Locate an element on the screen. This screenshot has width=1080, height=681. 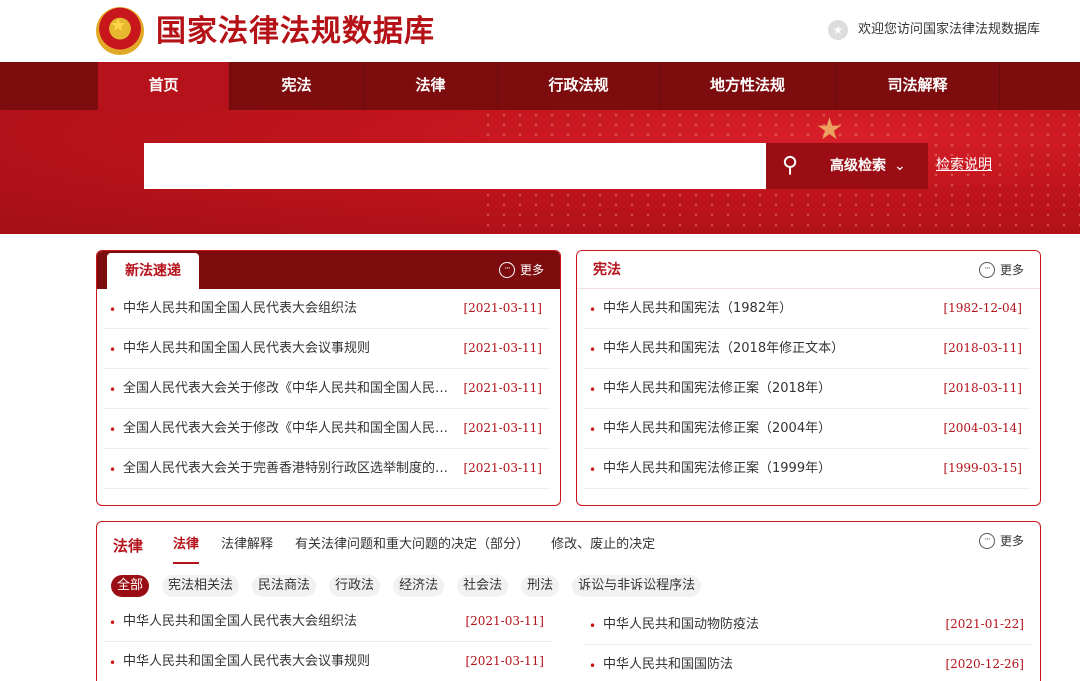
list-item-title: 中华人民共和国宪法修正案（2004年） is located at coordinates (765, 429).